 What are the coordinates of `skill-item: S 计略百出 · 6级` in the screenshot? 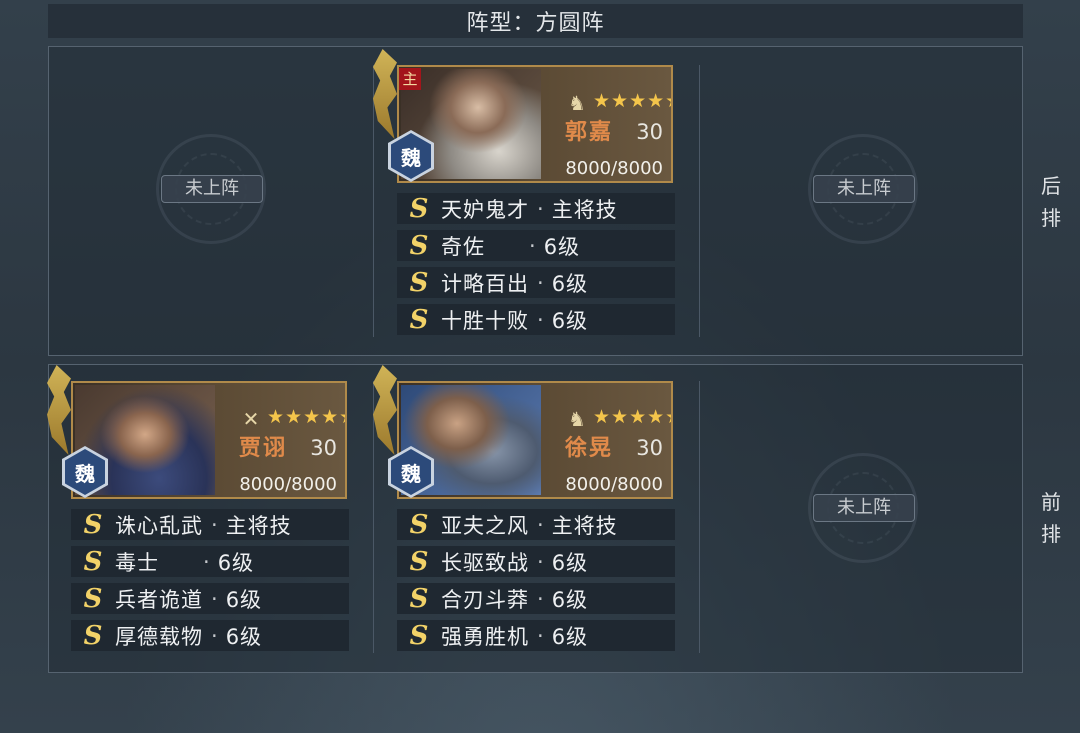 It's located at (536, 282).